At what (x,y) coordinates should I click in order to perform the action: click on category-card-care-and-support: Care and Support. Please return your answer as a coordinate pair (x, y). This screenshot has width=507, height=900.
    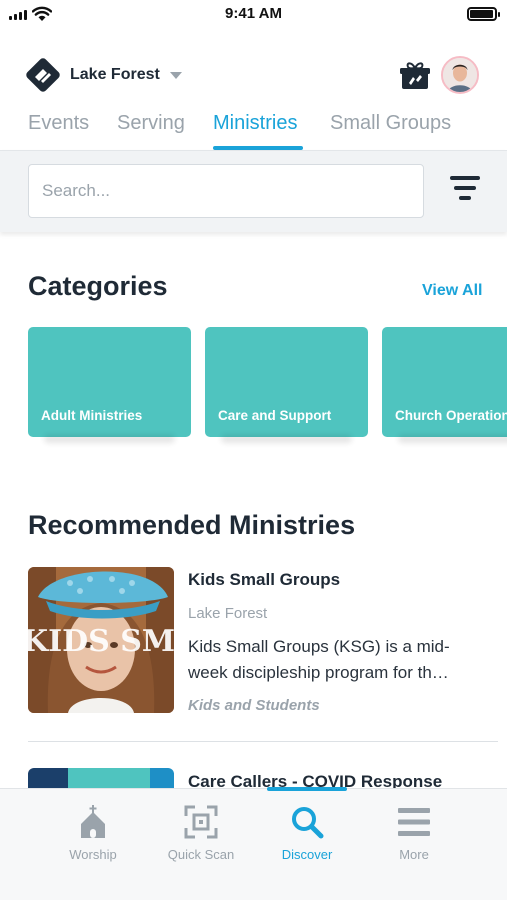
    Looking at the image, I should click on (286, 385).